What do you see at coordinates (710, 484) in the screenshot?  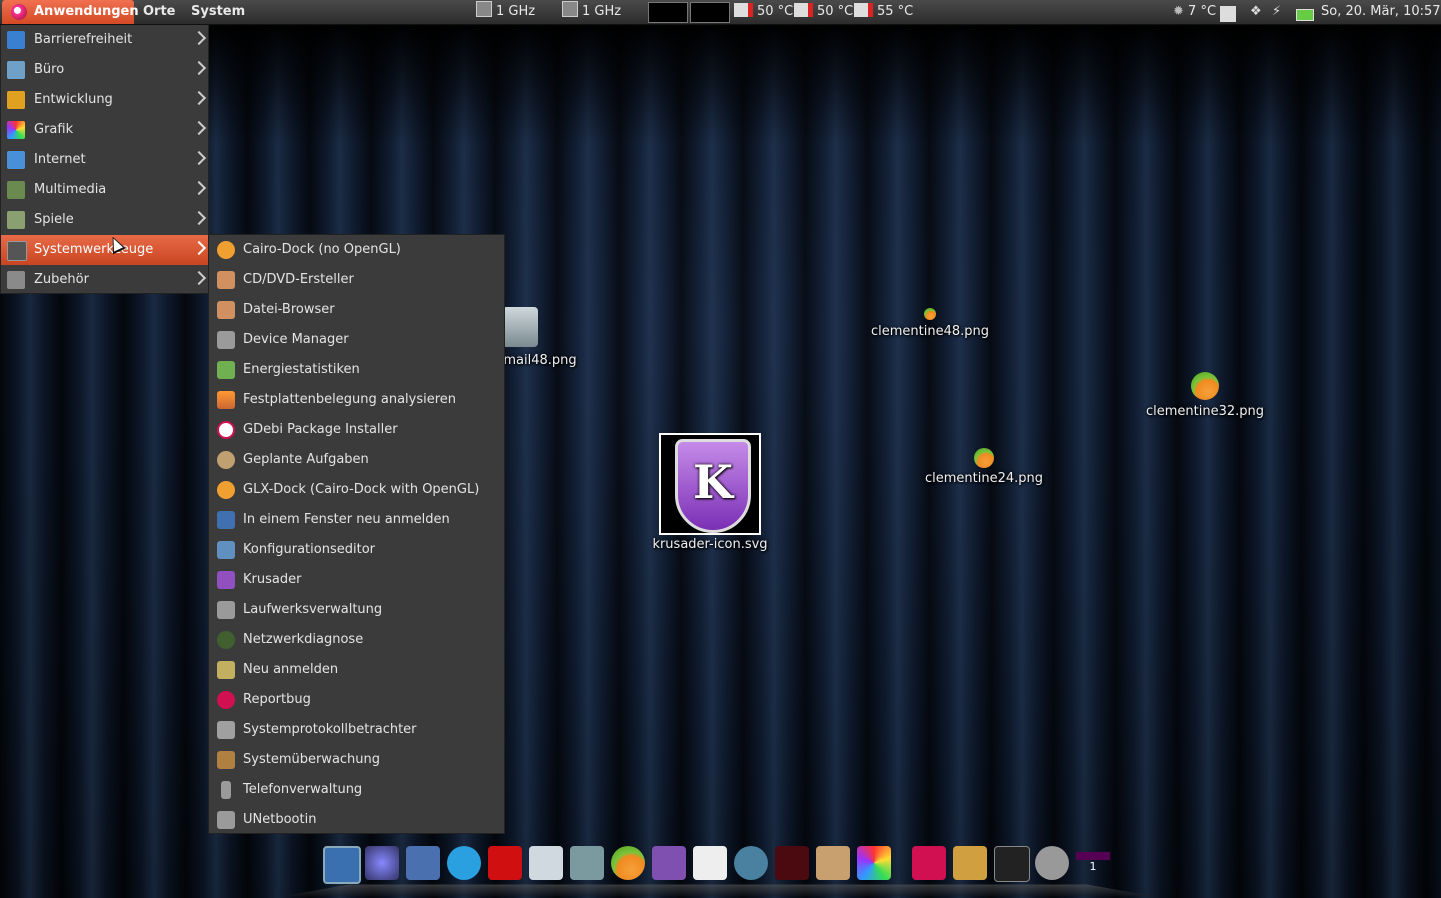 I see `krusader-shield-icon: K` at bounding box center [710, 484].